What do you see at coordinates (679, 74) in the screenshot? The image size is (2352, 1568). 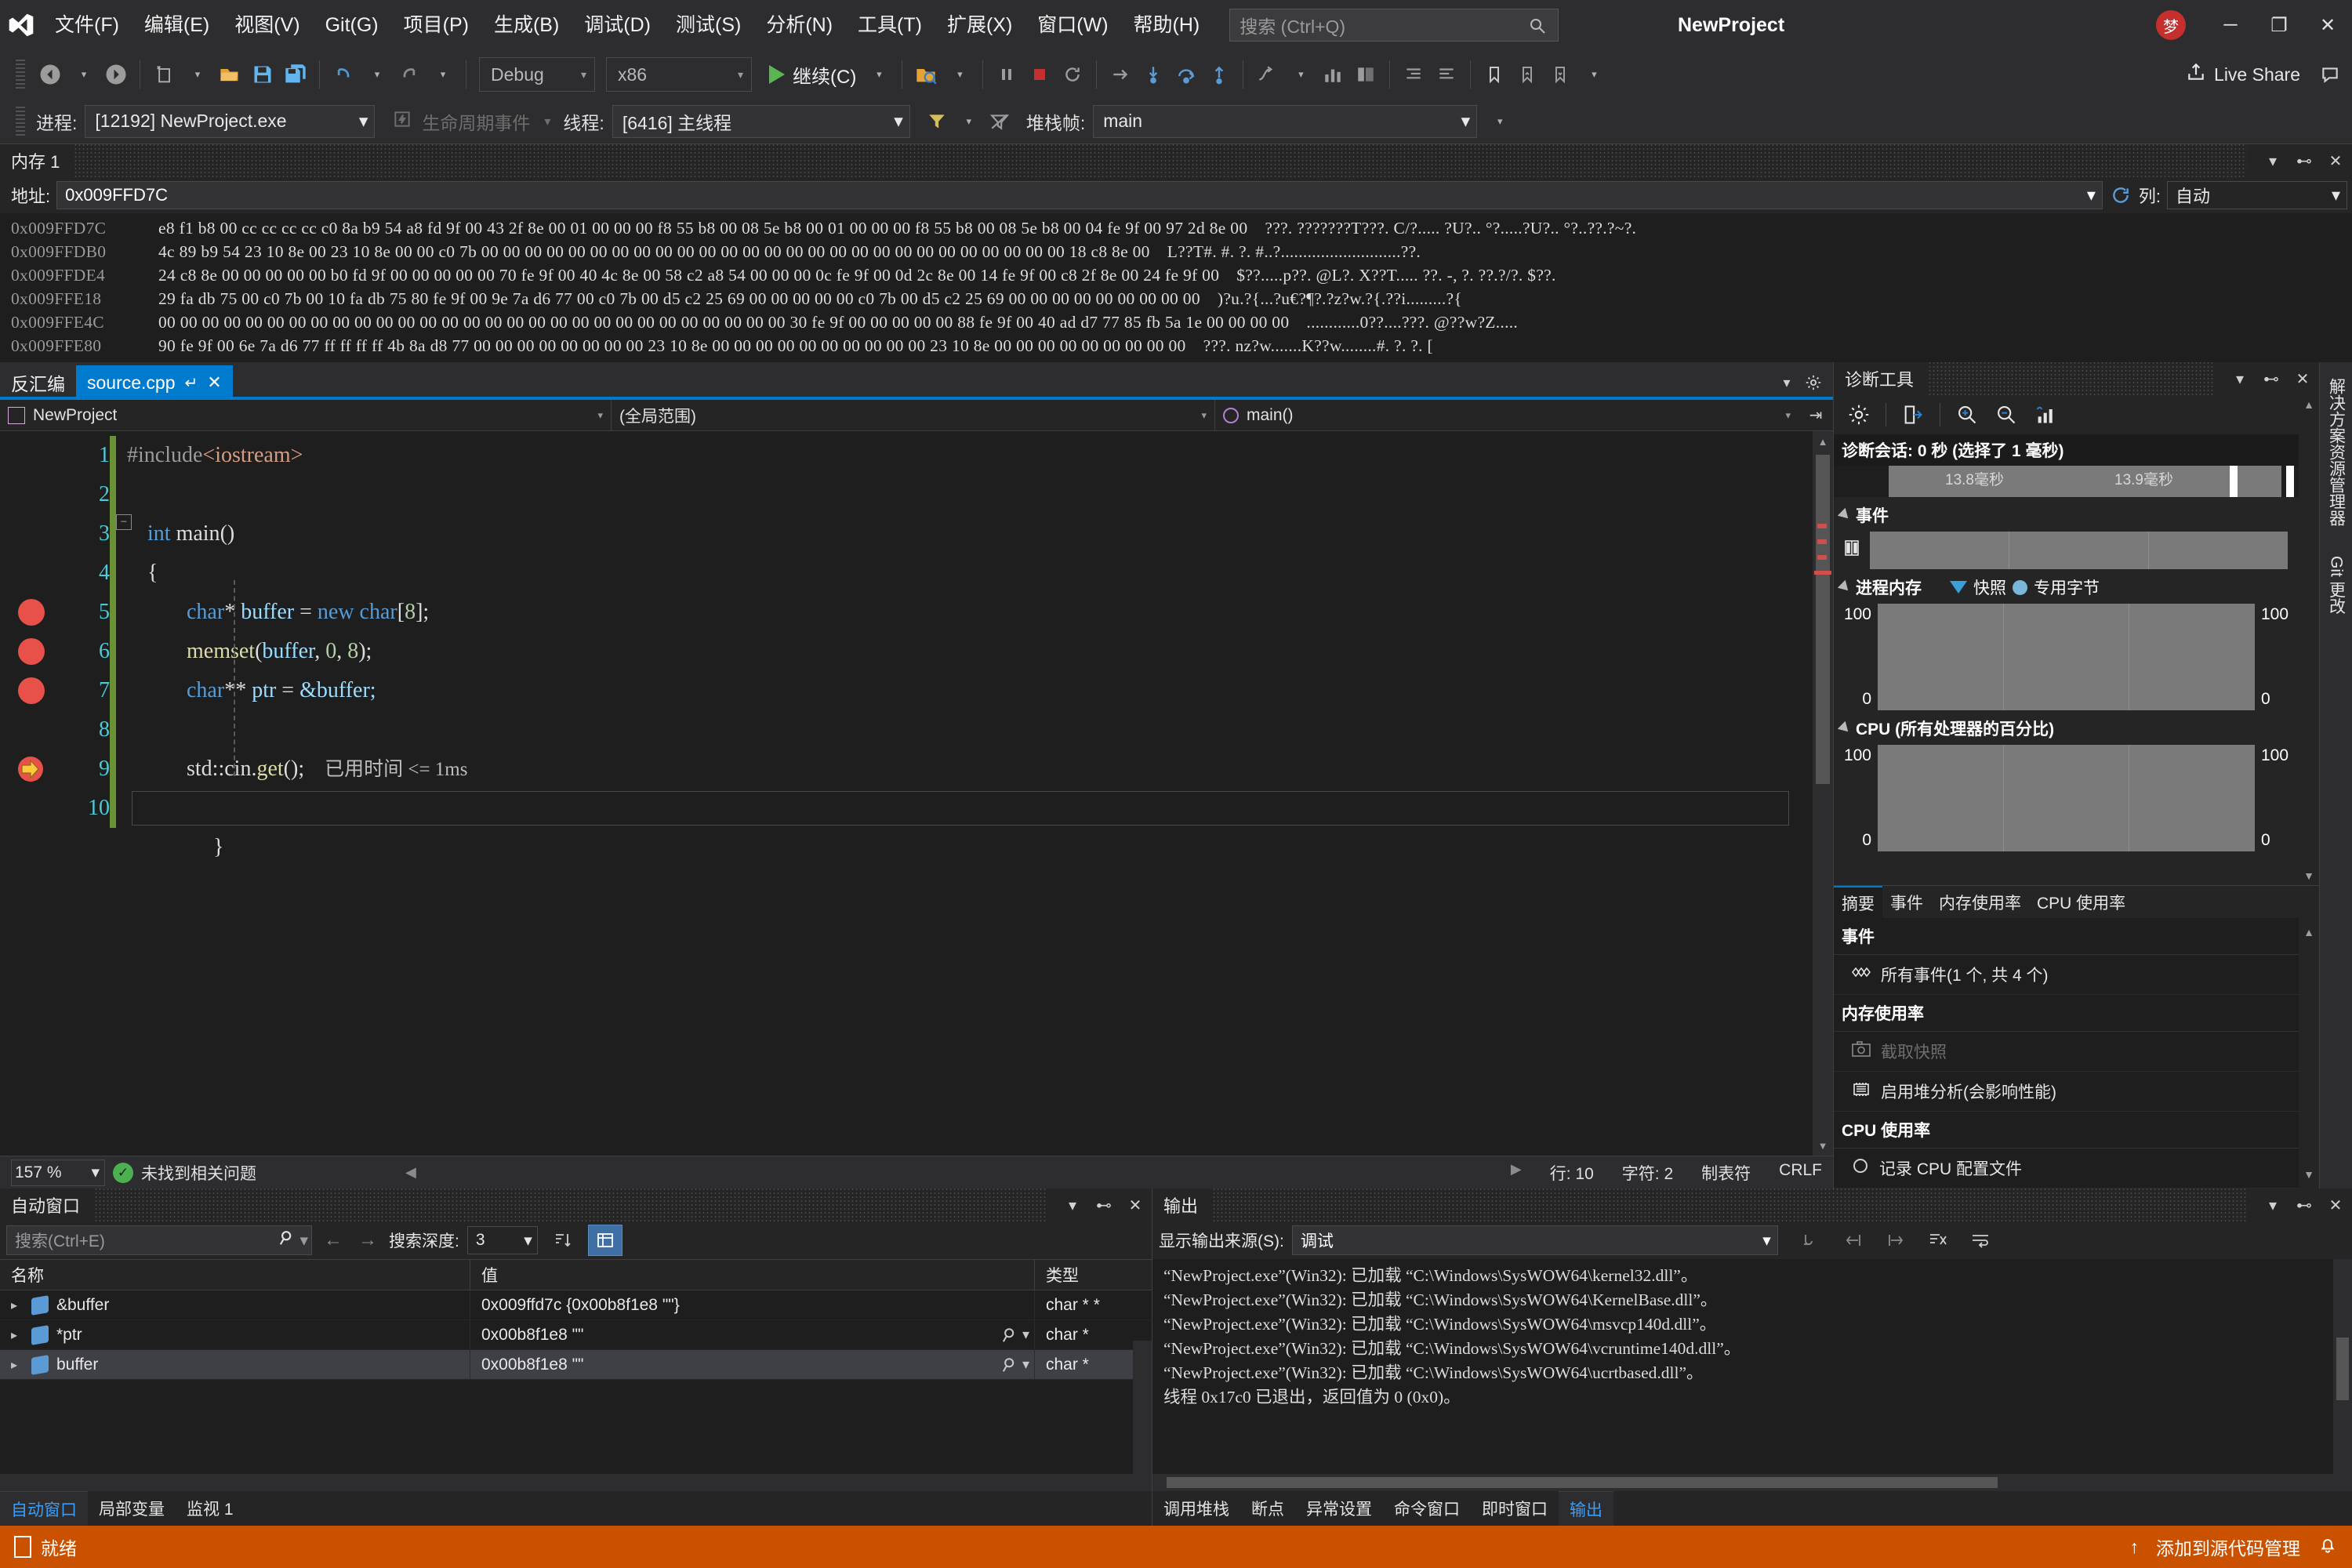 I see `platform-select: x86 ▾` at bounding box center [679, 74].